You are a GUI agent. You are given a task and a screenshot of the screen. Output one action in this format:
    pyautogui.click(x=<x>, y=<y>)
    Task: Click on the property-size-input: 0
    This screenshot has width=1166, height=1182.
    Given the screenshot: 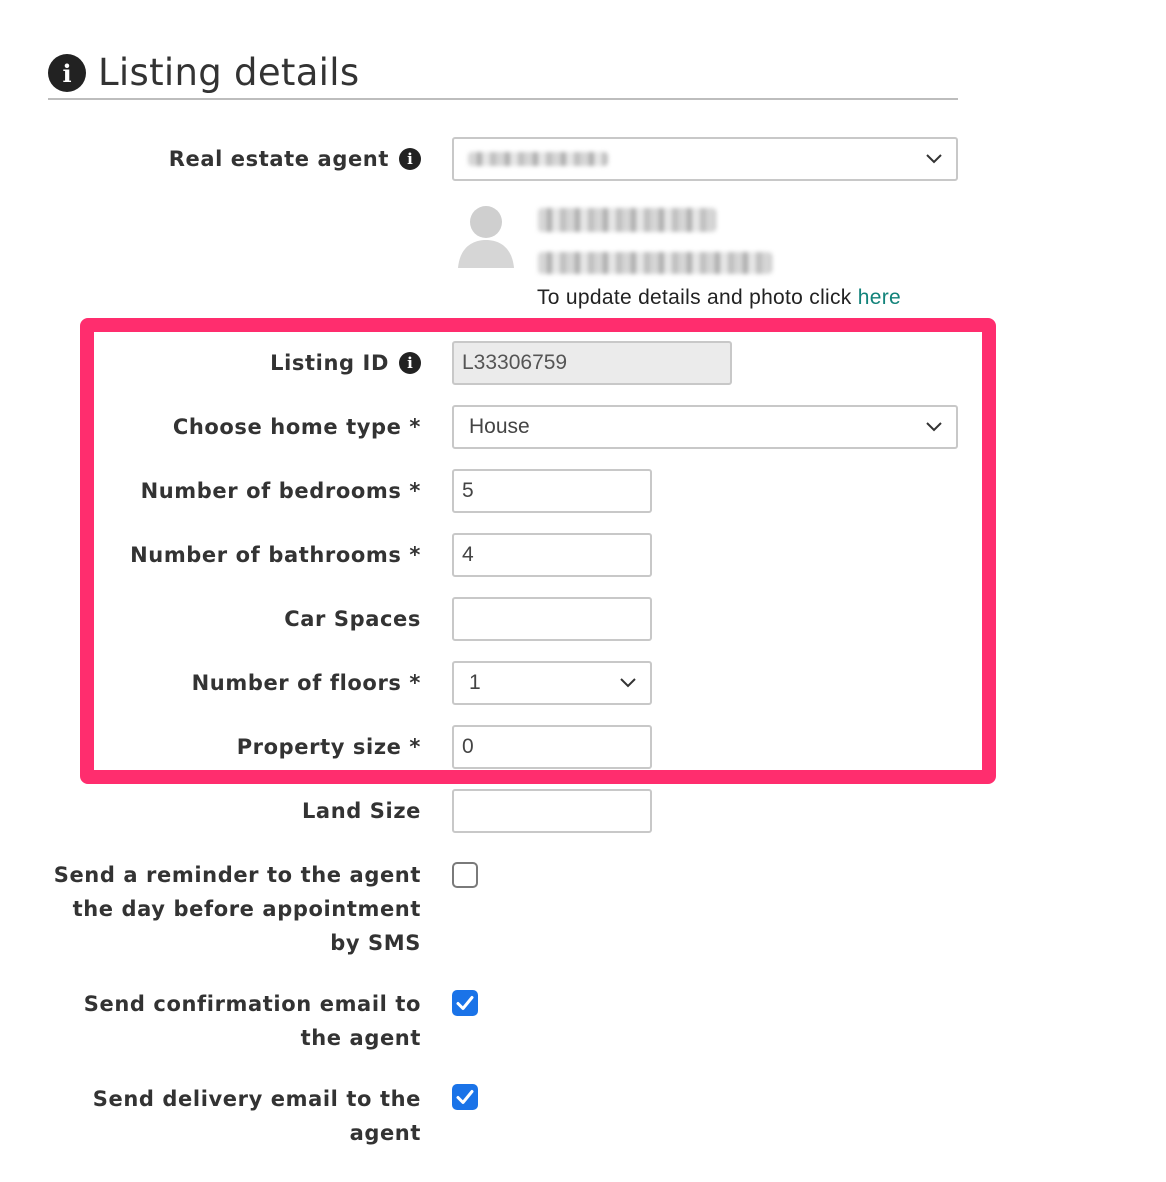 What is the action you would take?
    pyautogui.click(x=552, y=747)
    